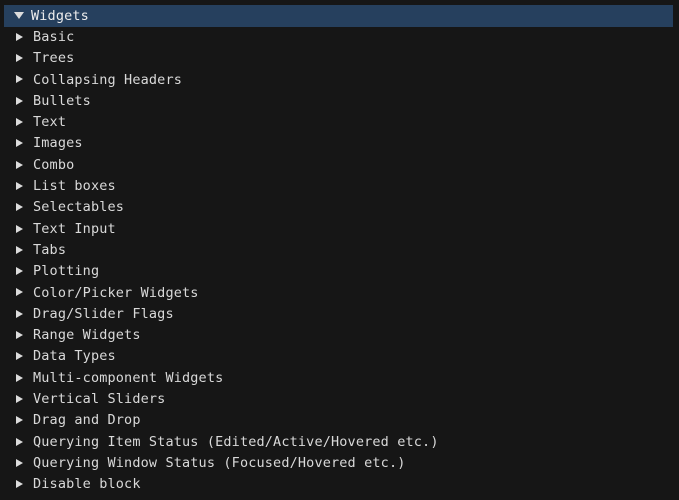  I want to click on tree-node-trees: Trees, so click(339, 58).